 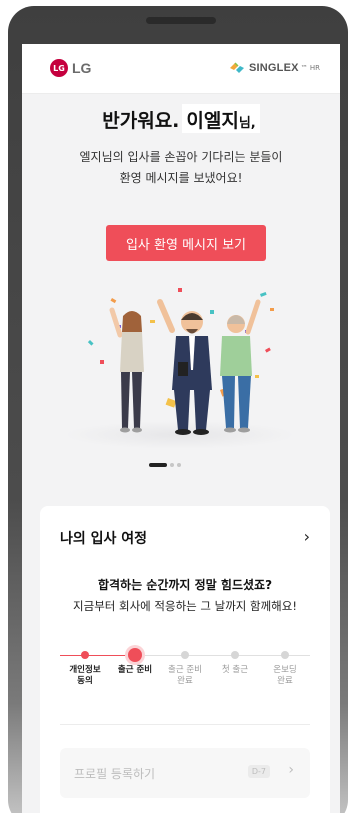 What do you see at coordinates (185, 585) in the screenshot?
I see `journey-headline: 합격하는 순간까지 정말 힘드셨죠?` at bounding box center [185, 585].